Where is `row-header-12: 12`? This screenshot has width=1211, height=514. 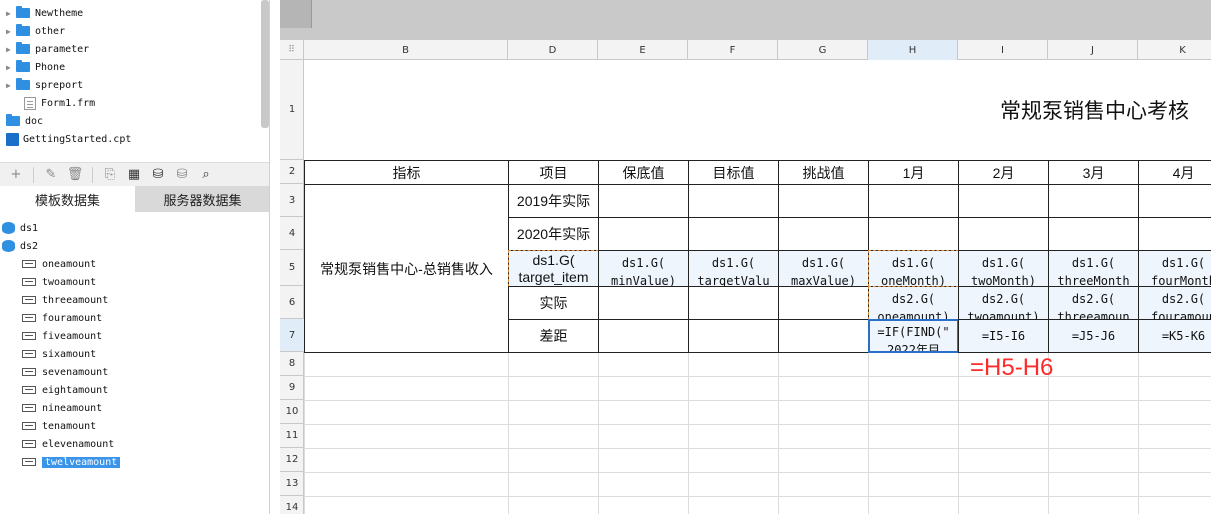
row-header-12: 12 is located at coordinates (292, 460).